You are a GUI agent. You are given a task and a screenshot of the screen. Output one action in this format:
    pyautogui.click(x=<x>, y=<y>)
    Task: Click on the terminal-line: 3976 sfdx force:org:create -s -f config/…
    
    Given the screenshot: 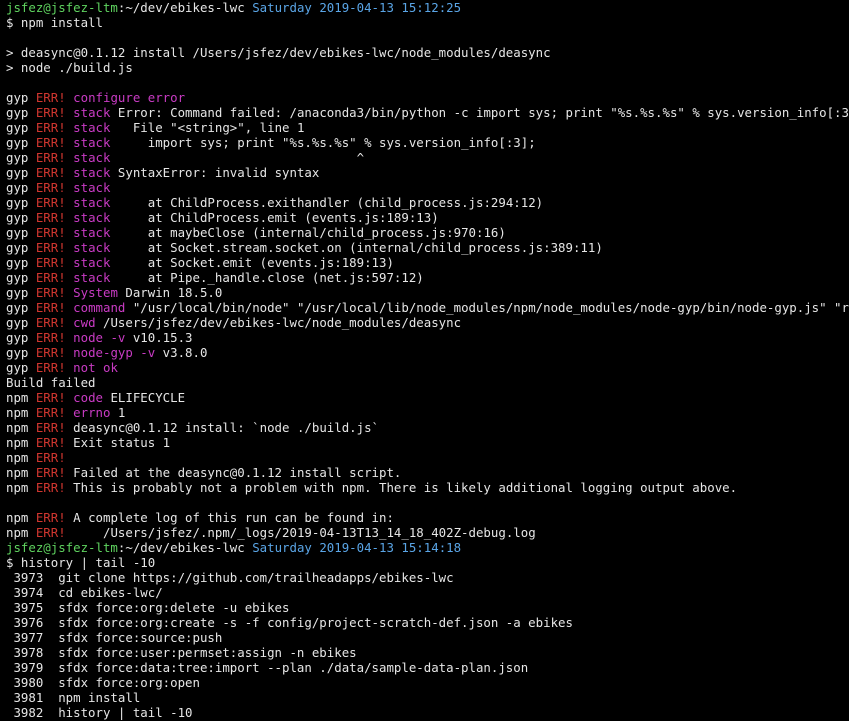 What is the action you would take?
    pyautogui.click(x=427, y=622)
    